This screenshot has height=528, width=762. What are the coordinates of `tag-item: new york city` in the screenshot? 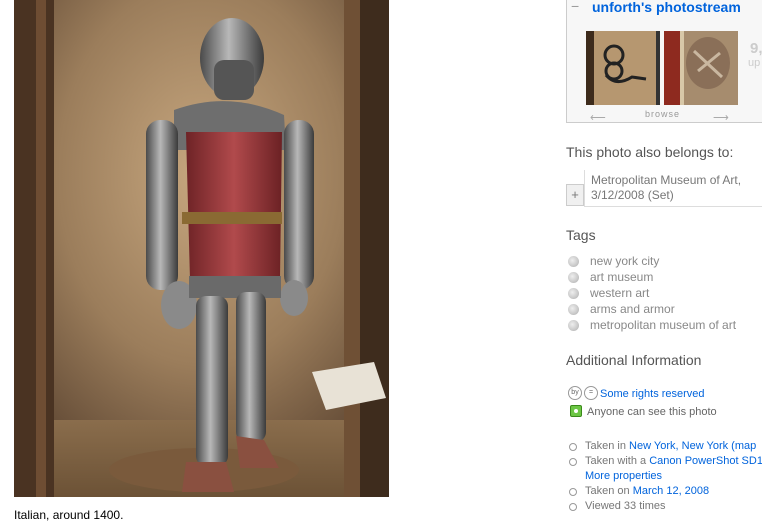 It's located at (664, 262).